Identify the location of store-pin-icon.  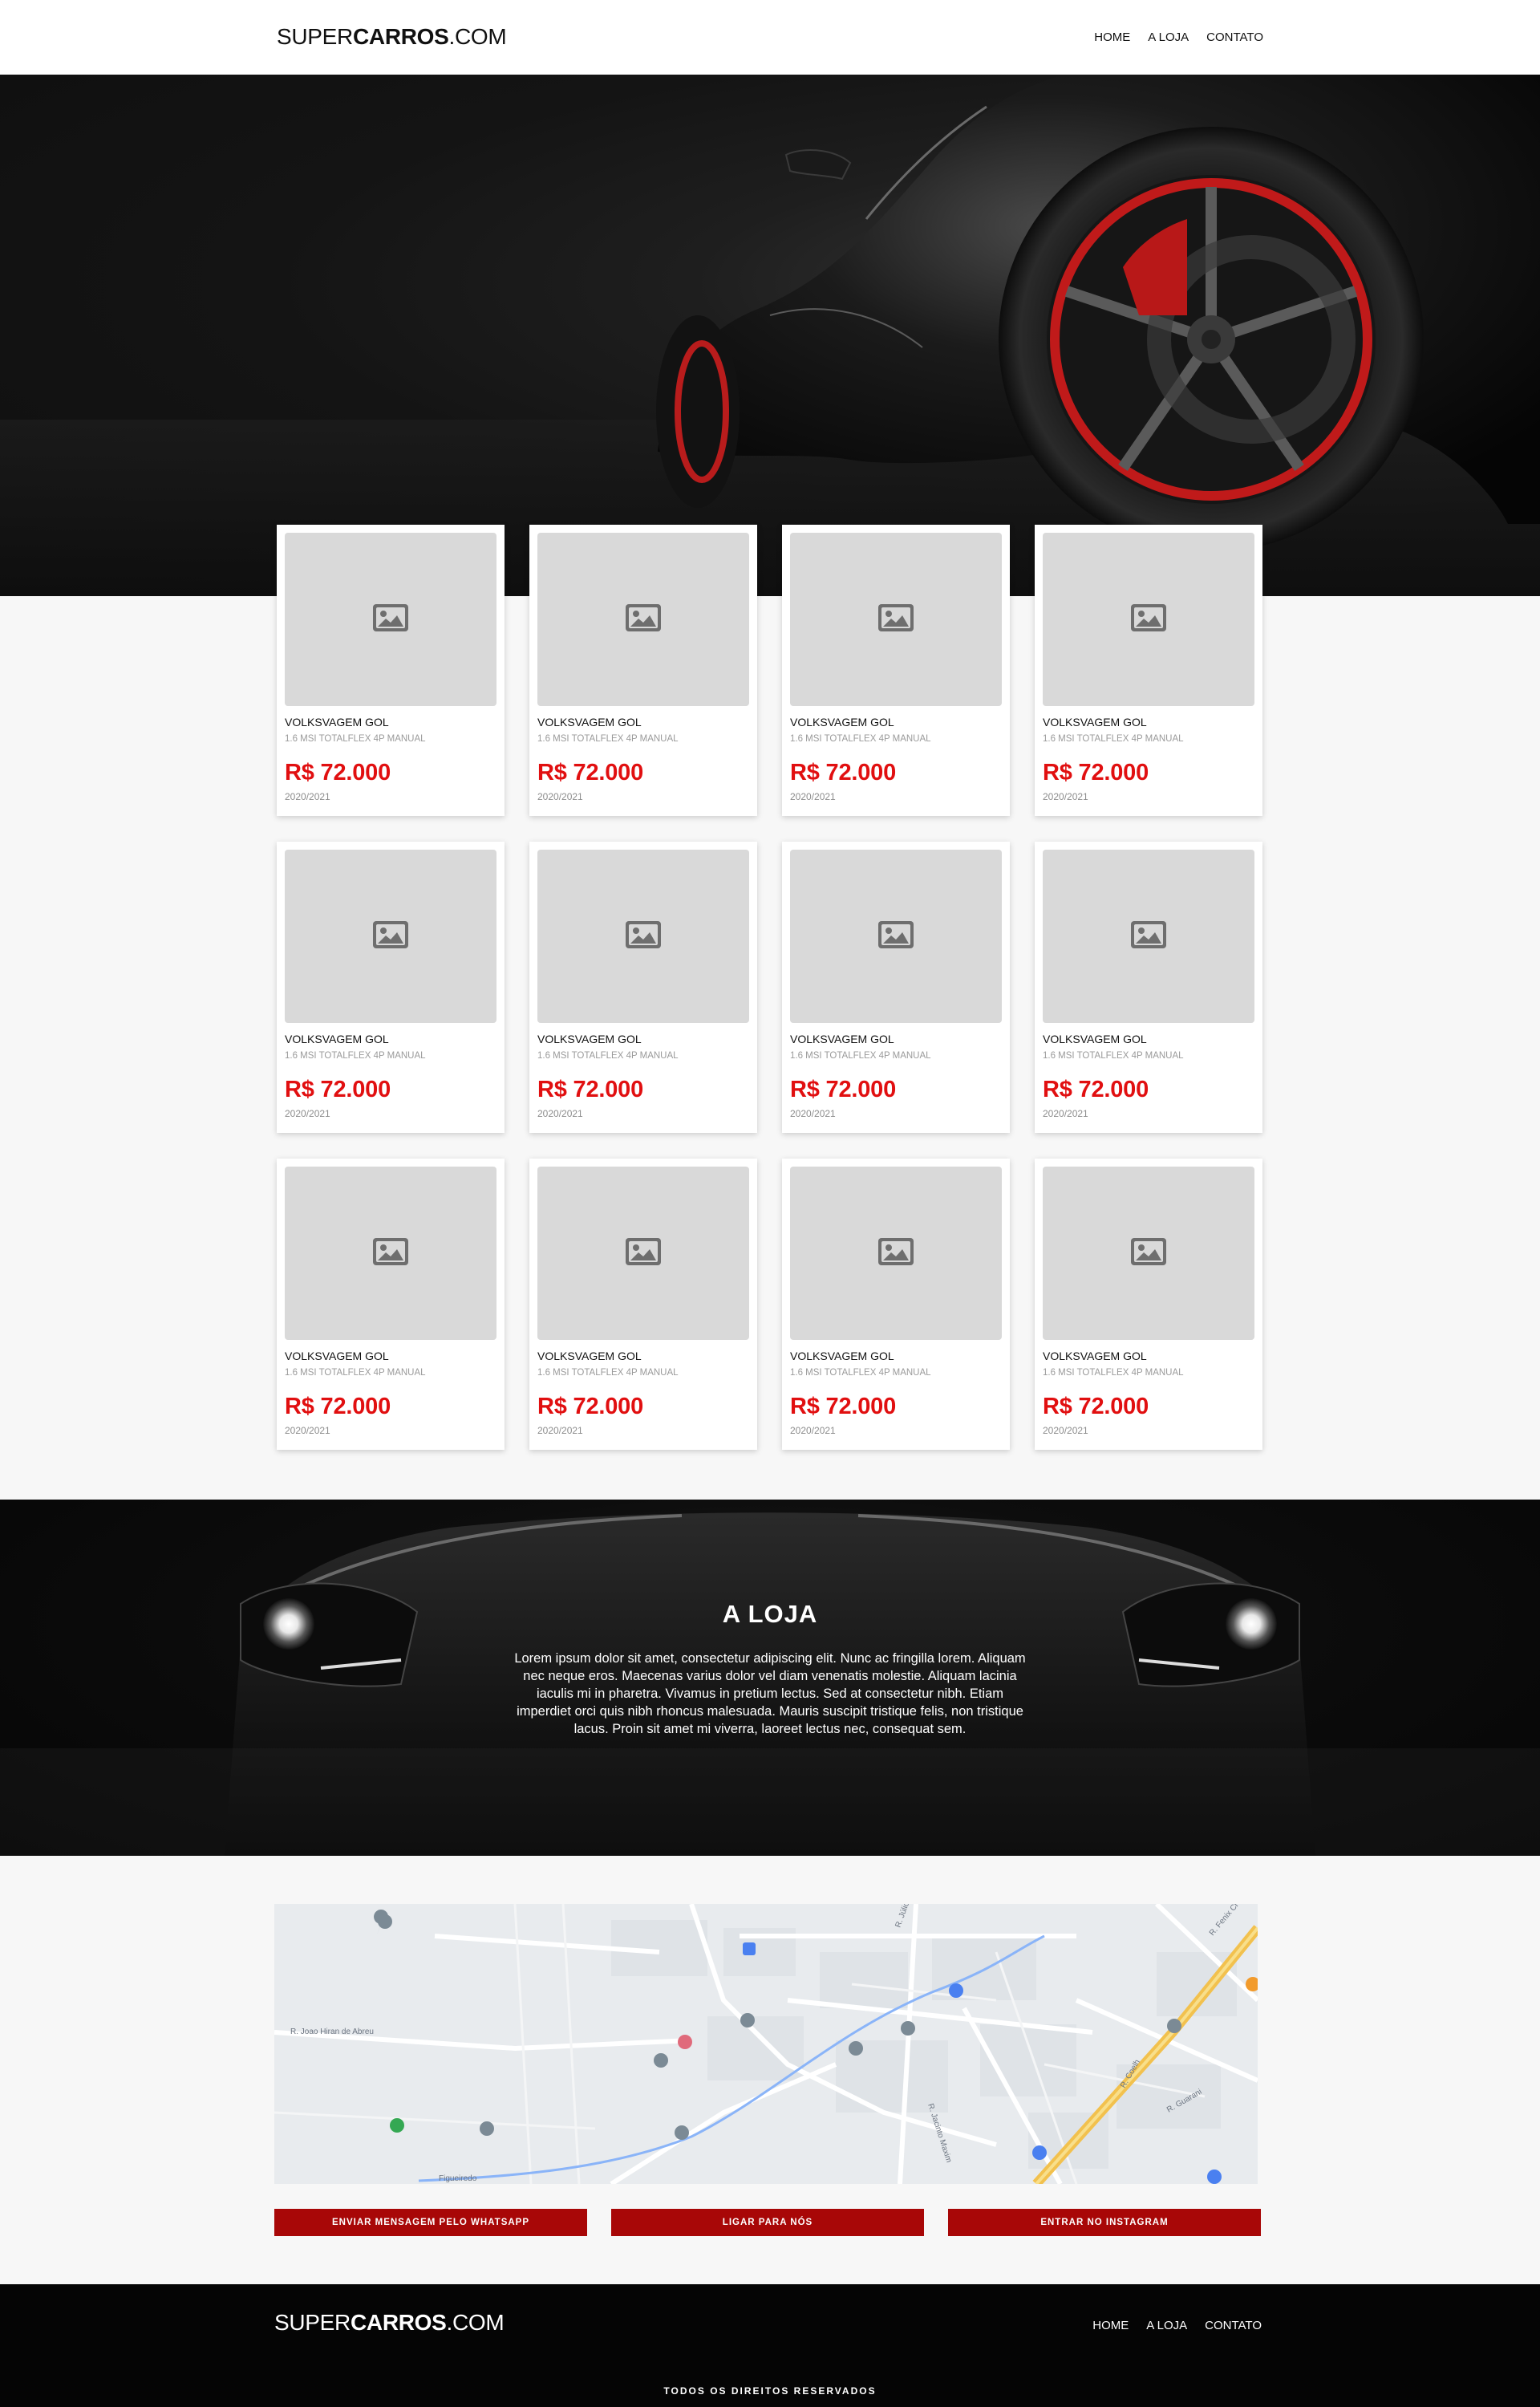
(749, 1948).